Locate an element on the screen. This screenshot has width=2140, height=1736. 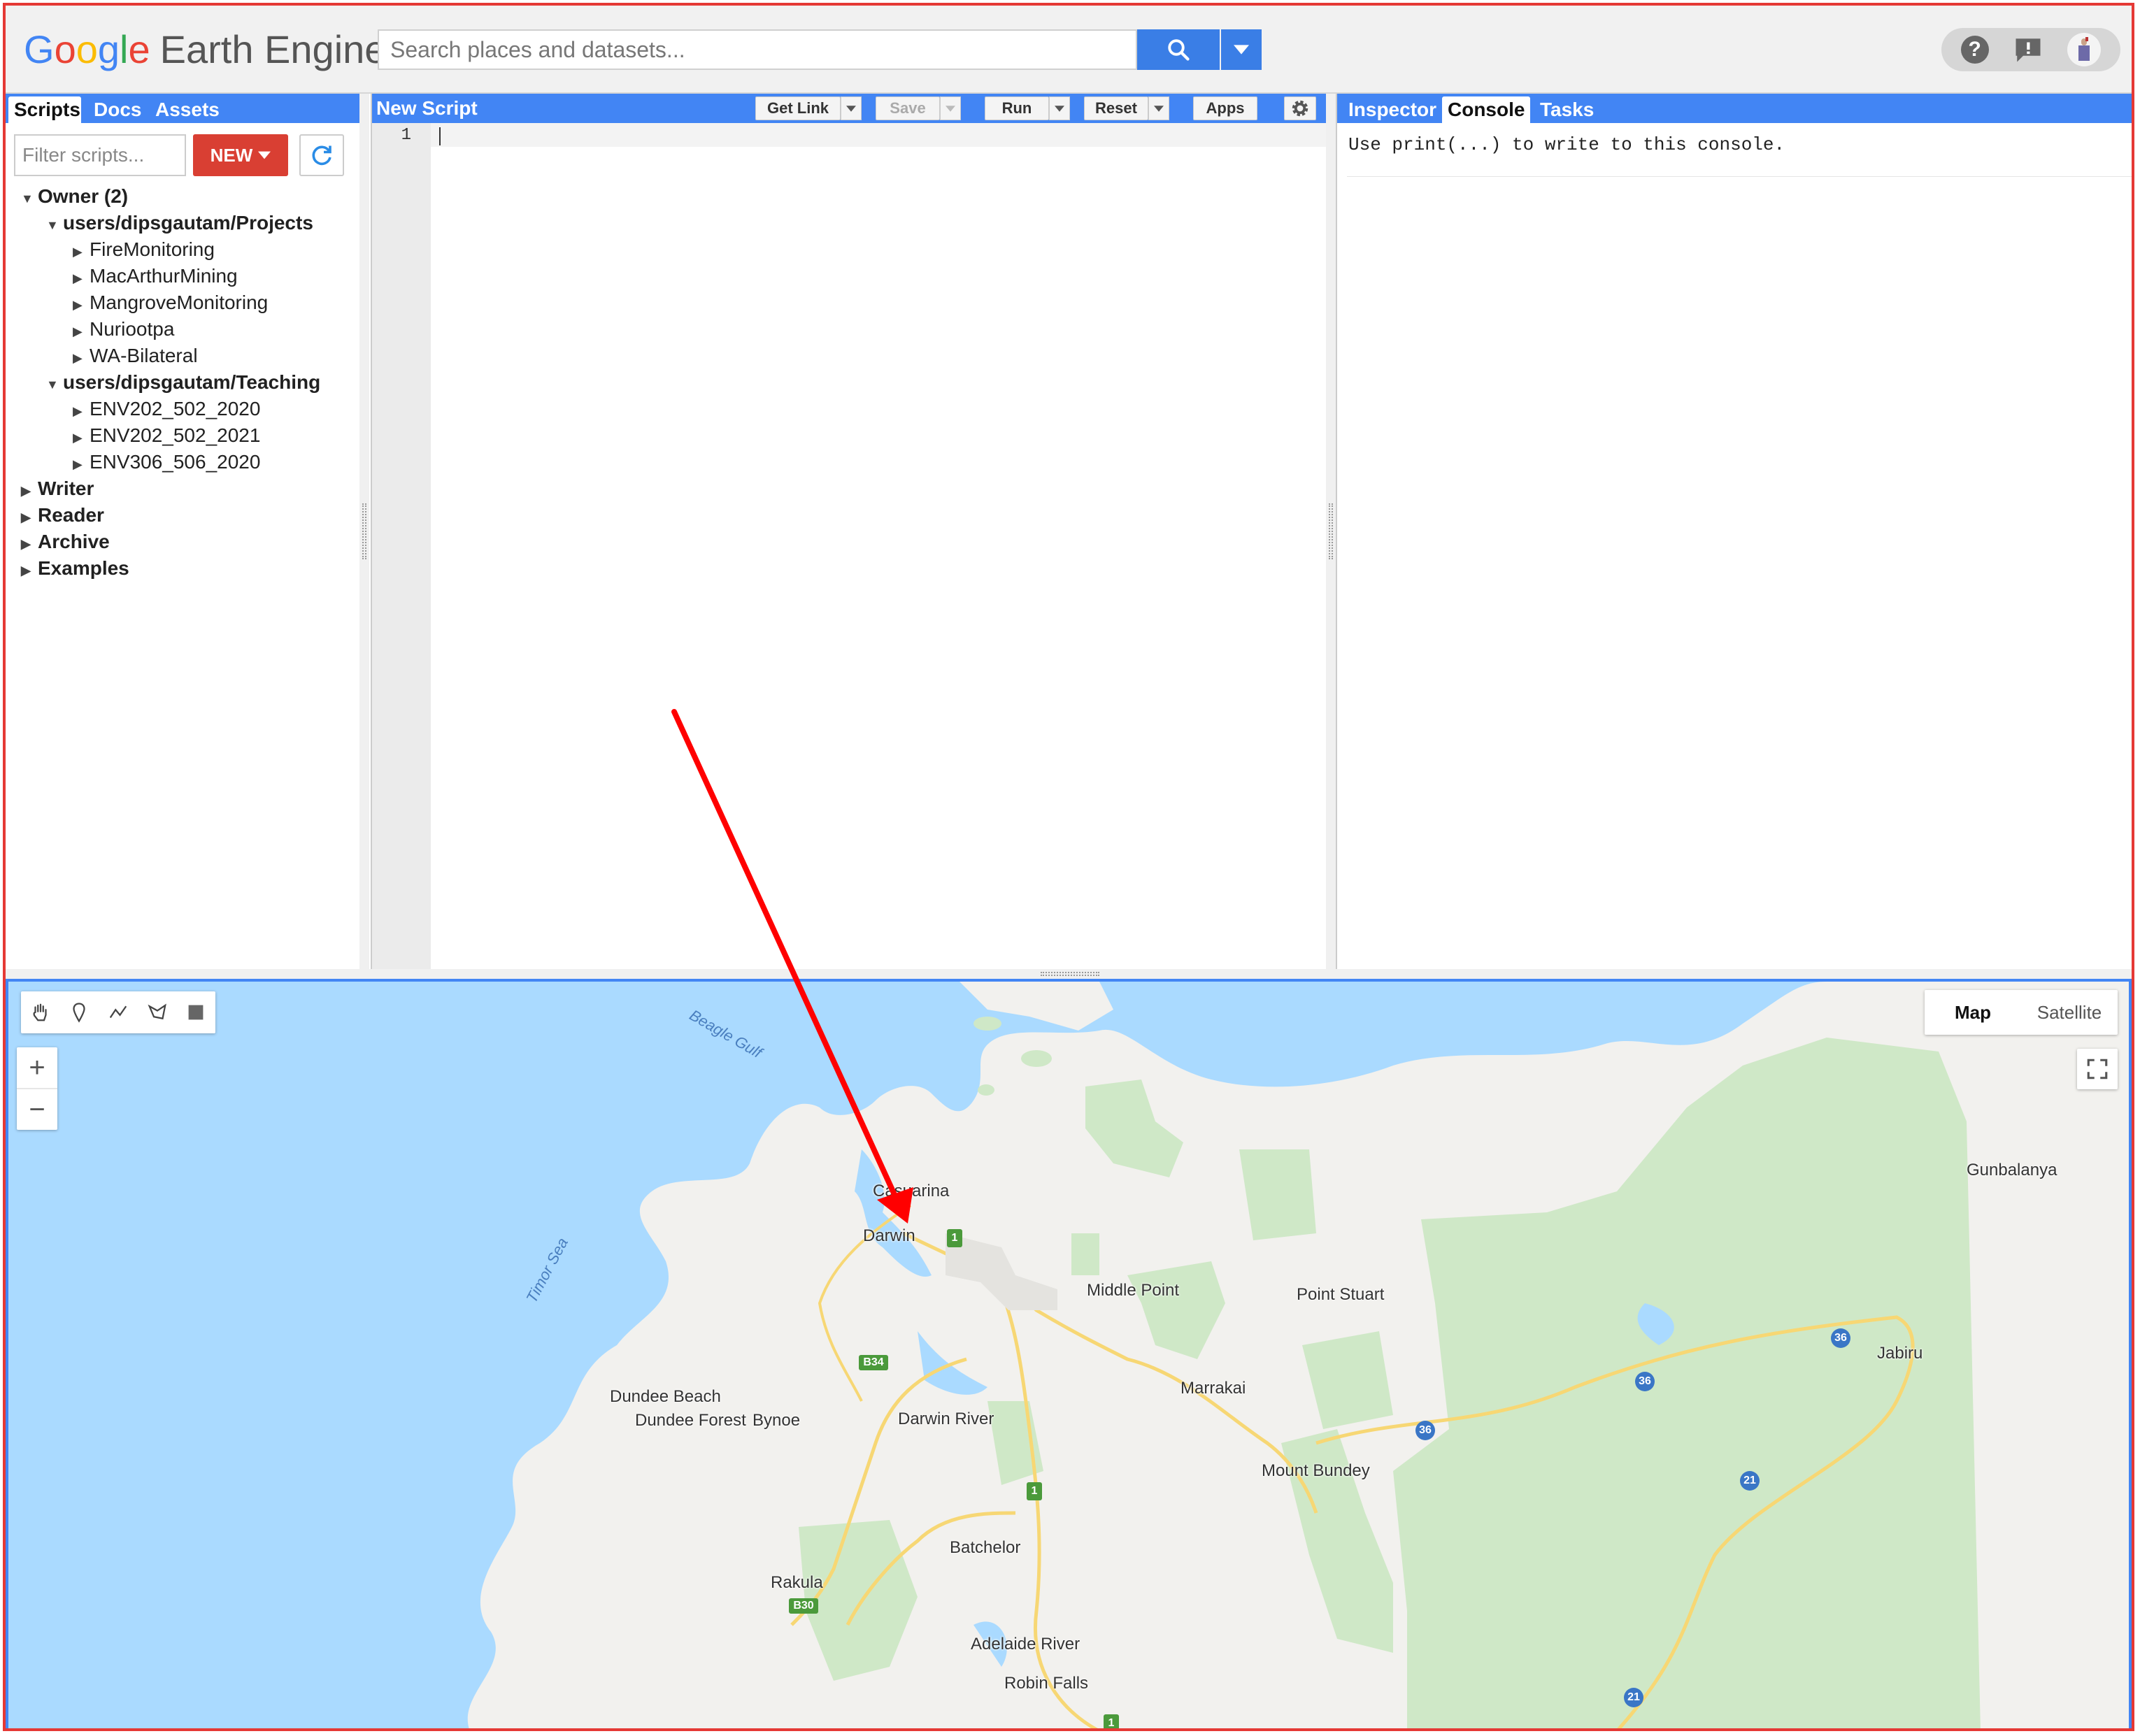
tab-docs: Docs is located at coordinates (117, 109).